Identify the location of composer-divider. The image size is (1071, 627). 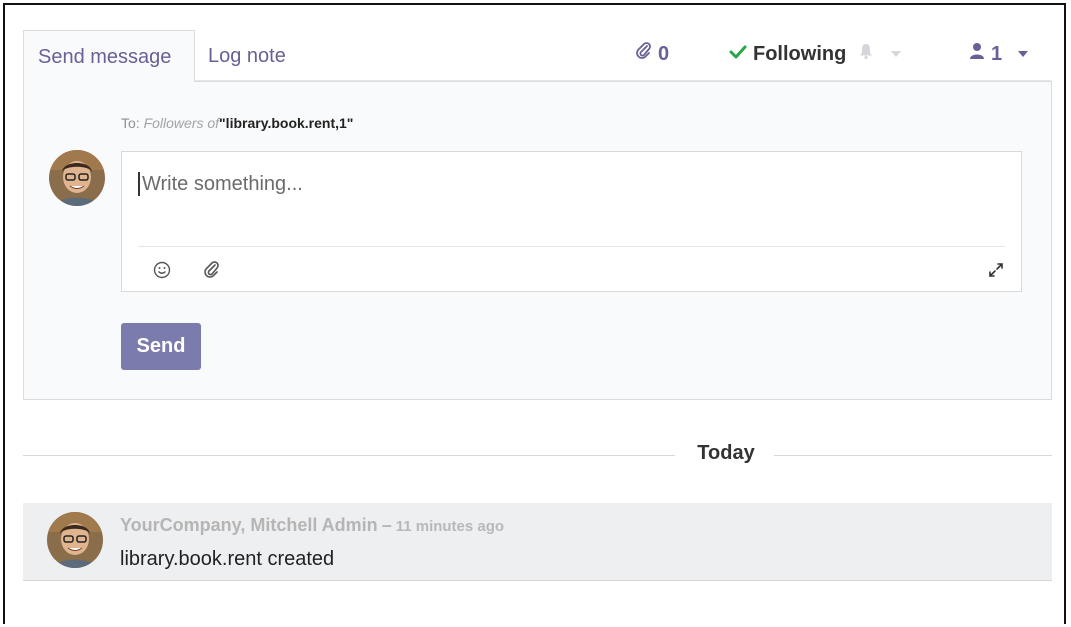
(571, 246).